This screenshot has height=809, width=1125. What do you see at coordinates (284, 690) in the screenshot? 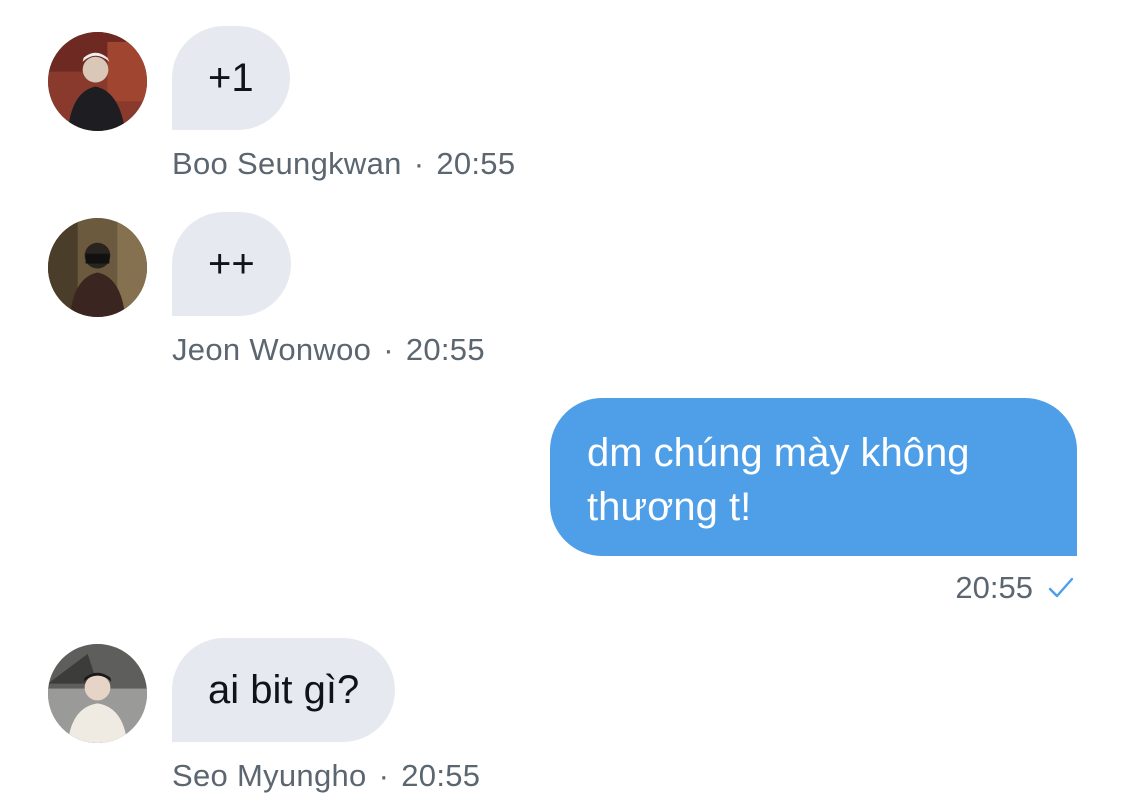
I see `message-bubble: ai bit gì?` at bounding box center [284, 690].